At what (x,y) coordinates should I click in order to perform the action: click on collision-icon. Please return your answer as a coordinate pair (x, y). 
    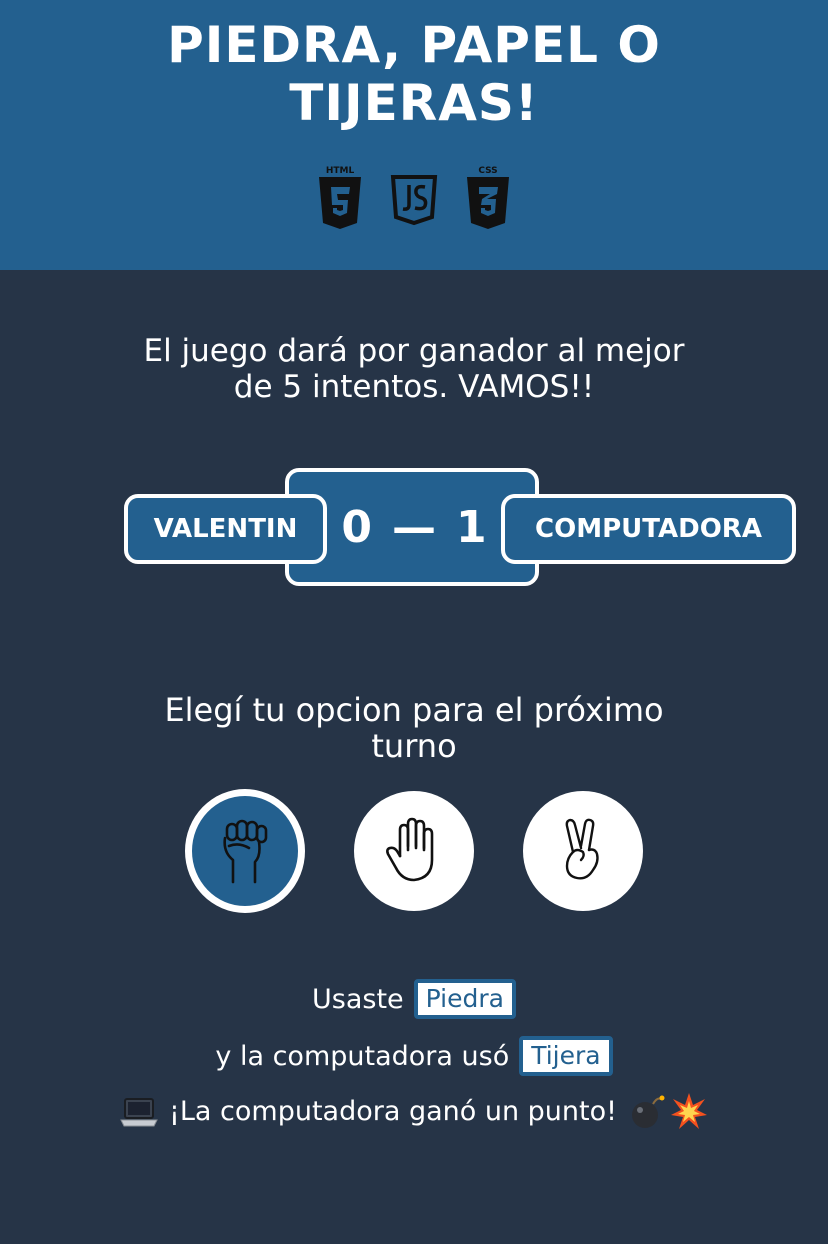
    Looking at the image, I should click on (688, 1111).